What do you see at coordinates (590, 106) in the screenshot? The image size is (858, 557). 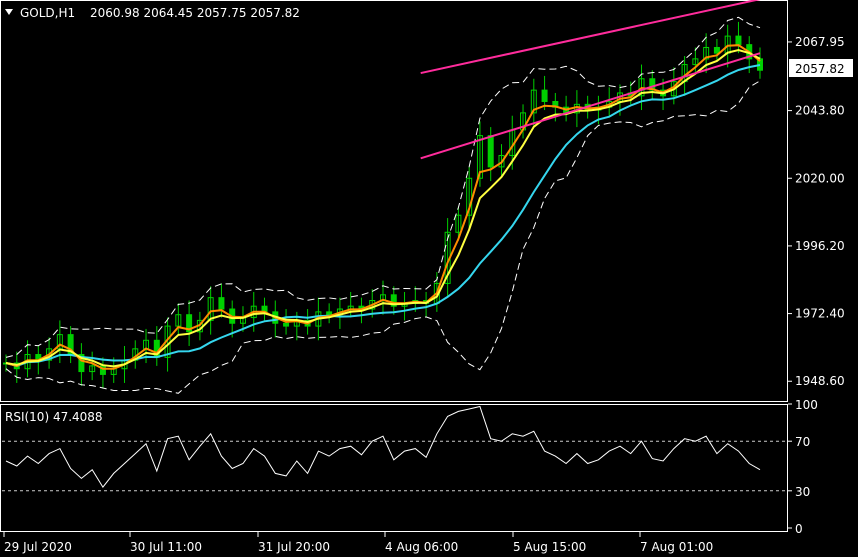 I see `channel-lower-line` at bounding box center [590, 106].